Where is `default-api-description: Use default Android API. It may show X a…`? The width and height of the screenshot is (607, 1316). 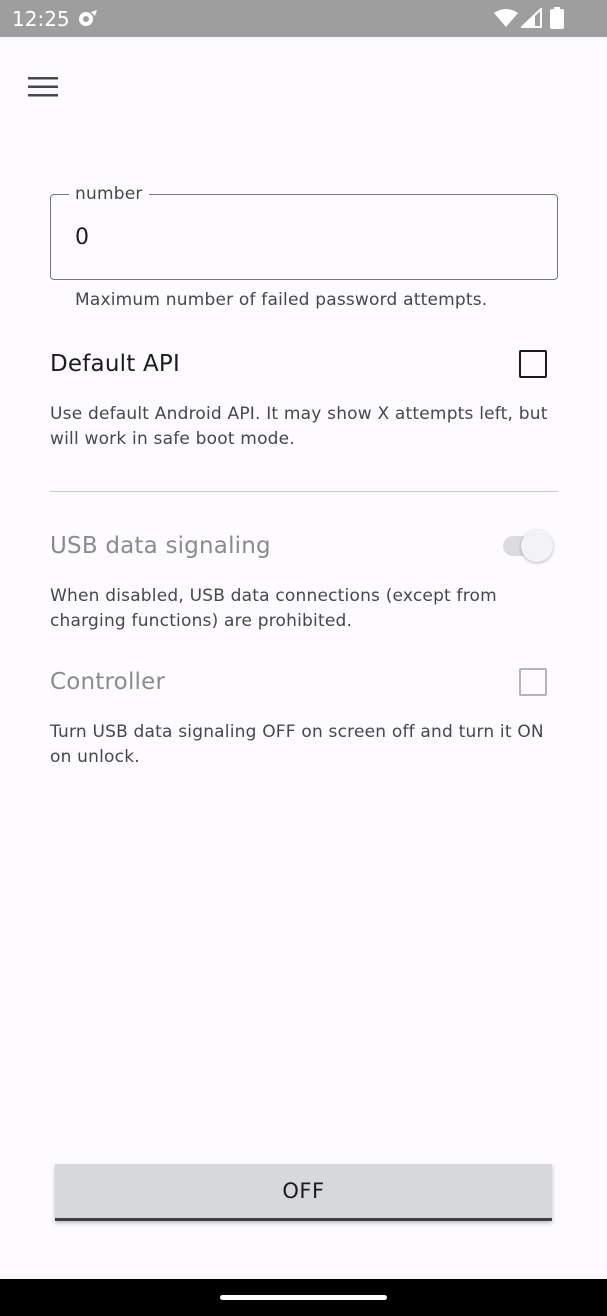
default-api-description: Use default Android API. It may show X a… is located at coordinates (299, 426).